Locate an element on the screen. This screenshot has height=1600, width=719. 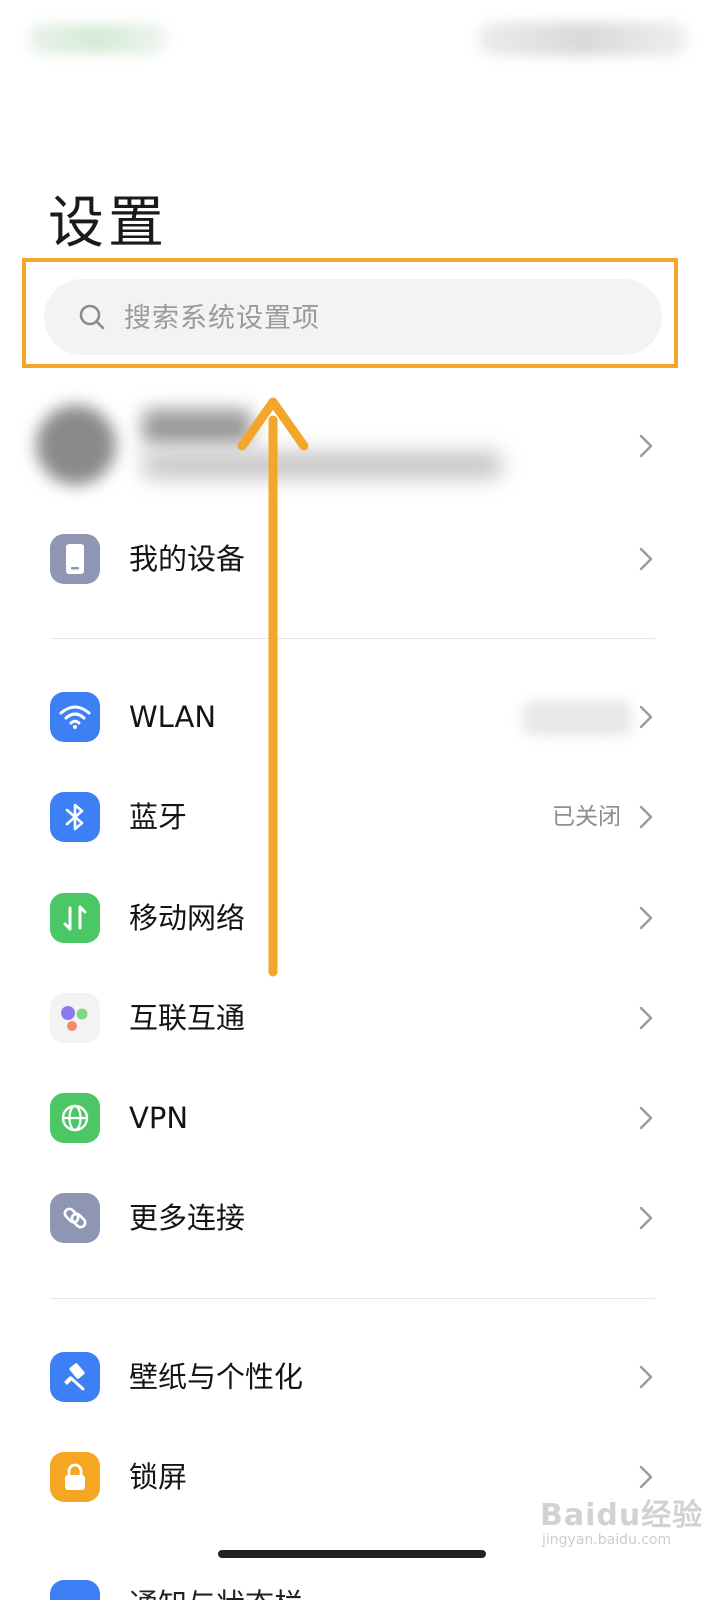
settings-item-label: 互联互通 is located at coordinates (187, 1018).